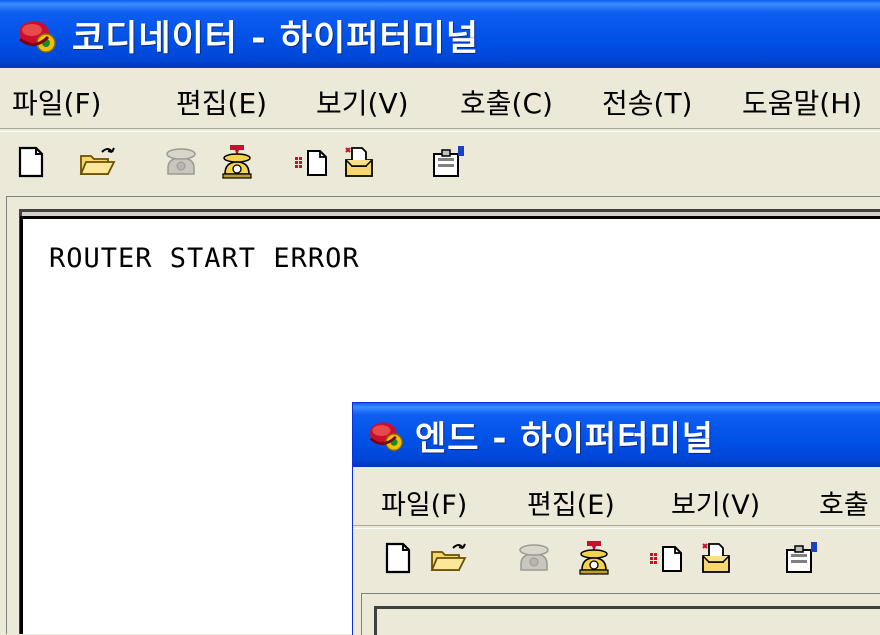  What do you see at coordinates (440, 101) in the screenshot?
I see `menu-bar: 파일(F) 편집(E) 보기(V) 호출(C) 전송(T) 도움말(H)` at bounding box center [440, 101].